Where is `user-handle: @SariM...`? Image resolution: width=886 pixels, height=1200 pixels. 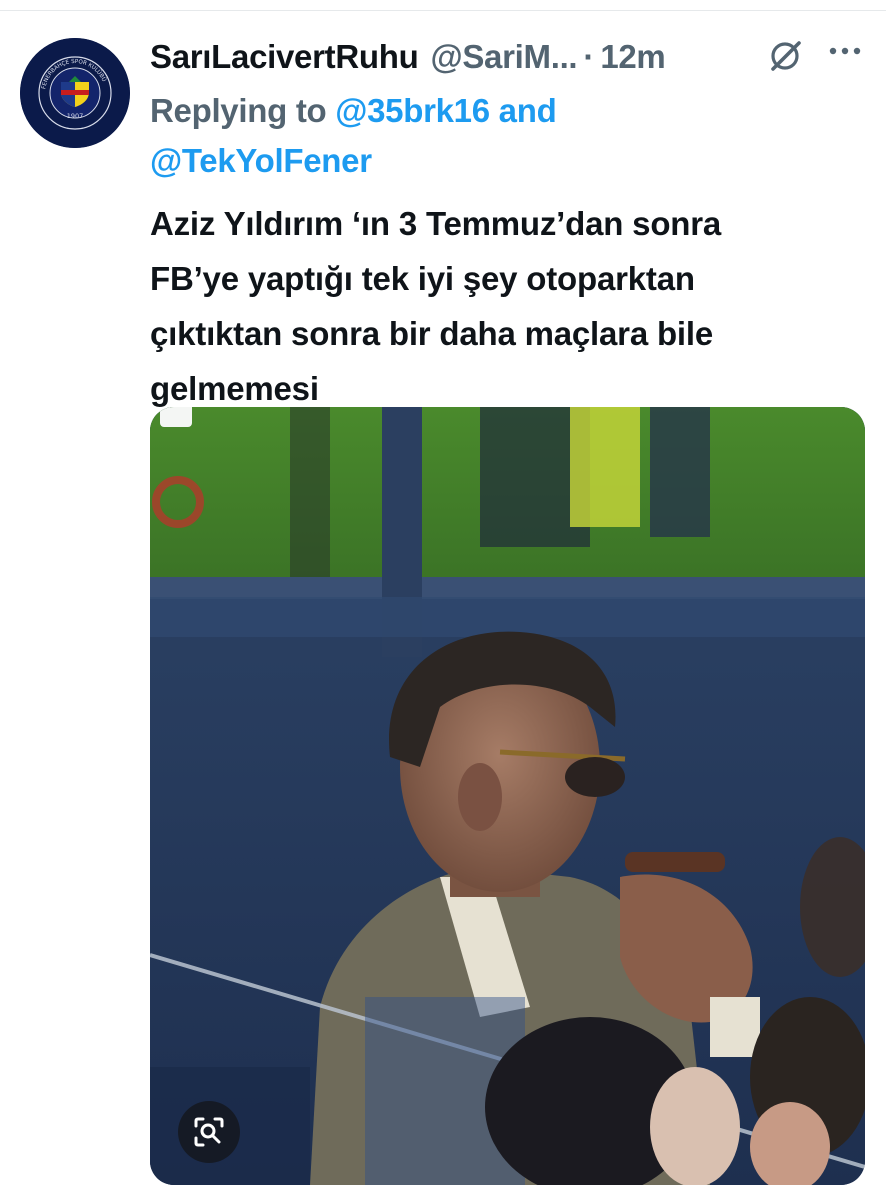 user-handle: @SariM... is located at coordinates (503, 57).